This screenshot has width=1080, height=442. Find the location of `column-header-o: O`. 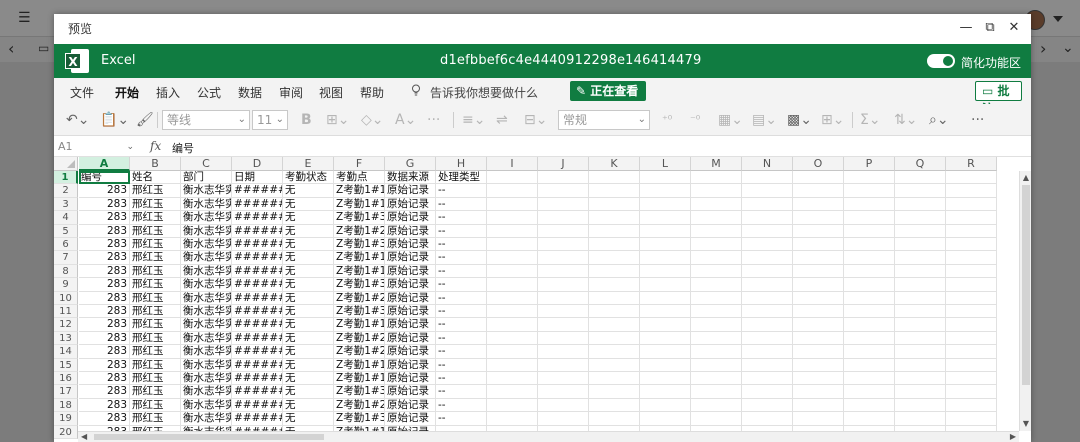

column-header-o: O is located at coordinates (818, 164).